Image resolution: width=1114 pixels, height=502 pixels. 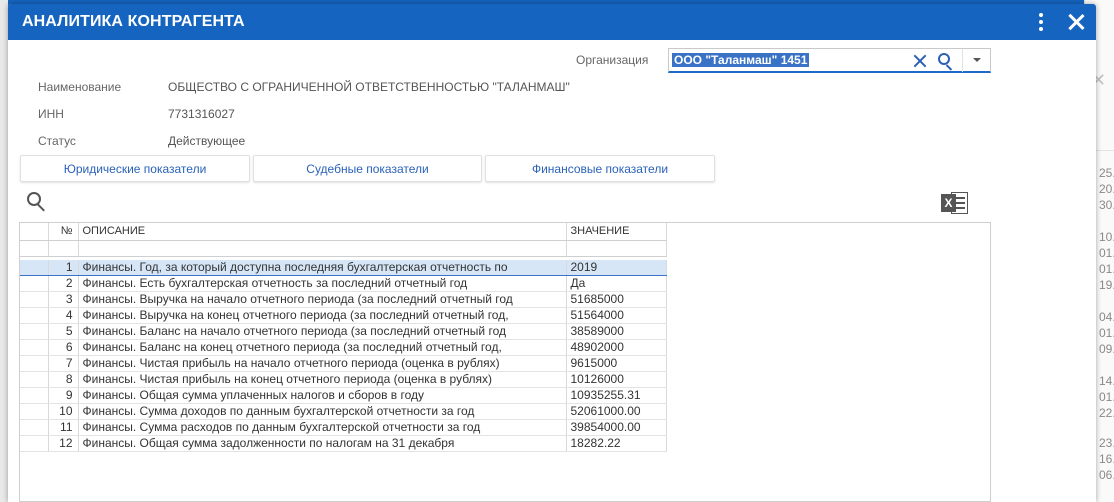 I want to click on name-label: Наименование, so click(x=80, y=87).